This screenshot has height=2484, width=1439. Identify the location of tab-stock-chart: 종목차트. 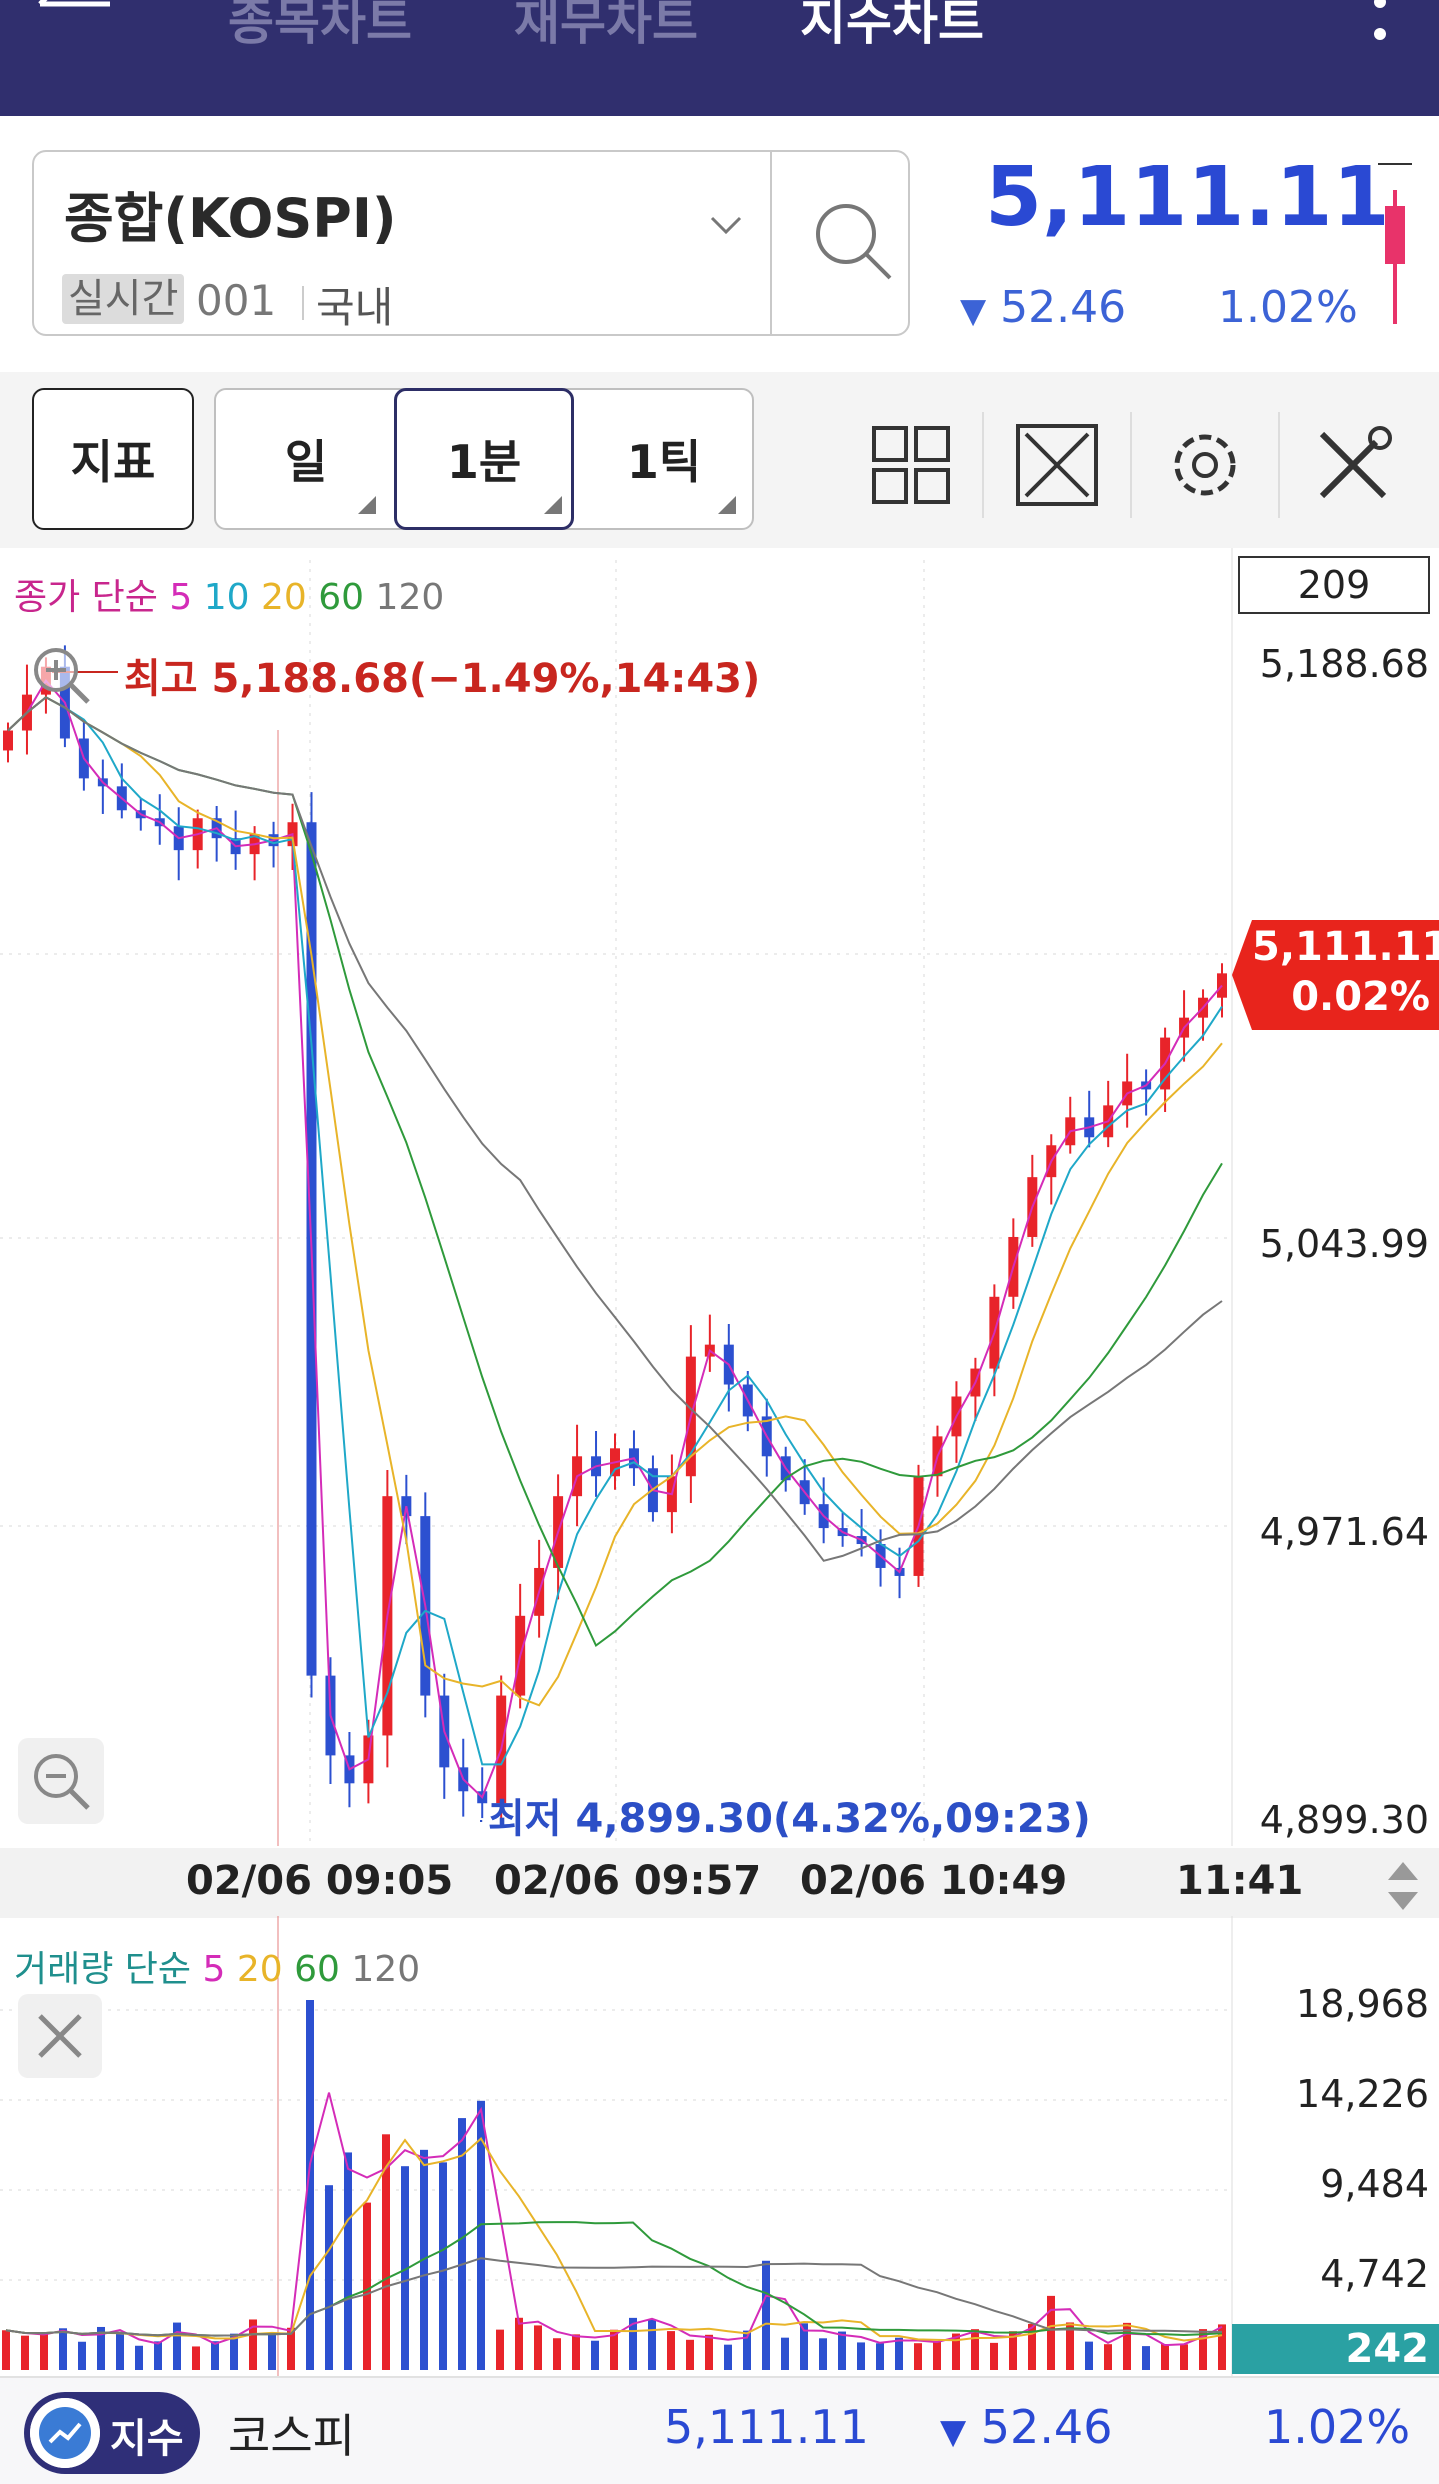
(320, 27).